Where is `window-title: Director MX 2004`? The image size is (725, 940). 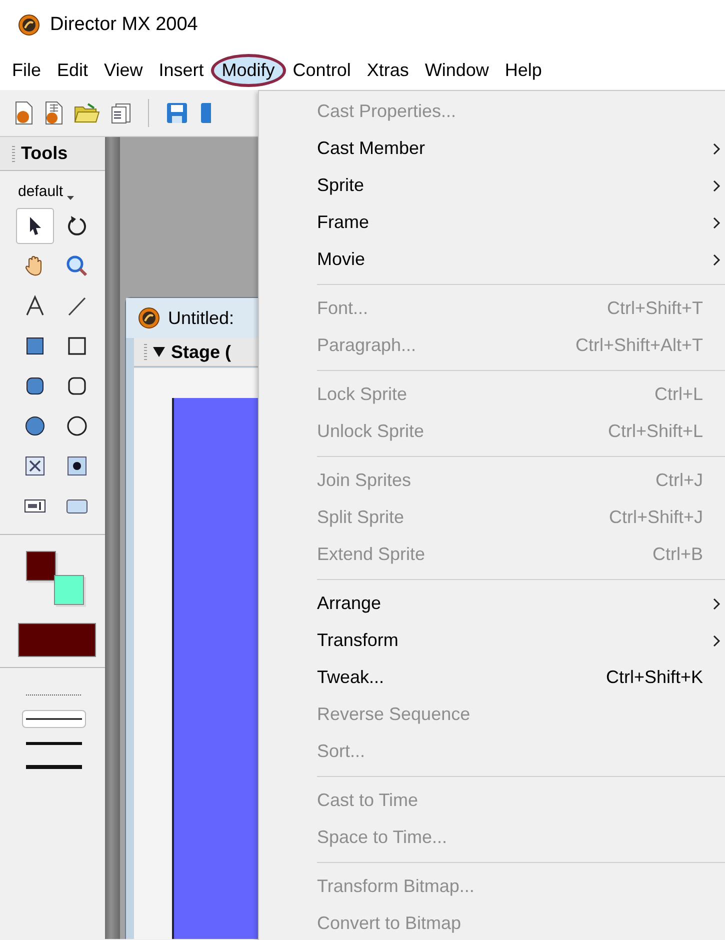
window-title: Director MX 2004 is located at coordinates (124, 25).